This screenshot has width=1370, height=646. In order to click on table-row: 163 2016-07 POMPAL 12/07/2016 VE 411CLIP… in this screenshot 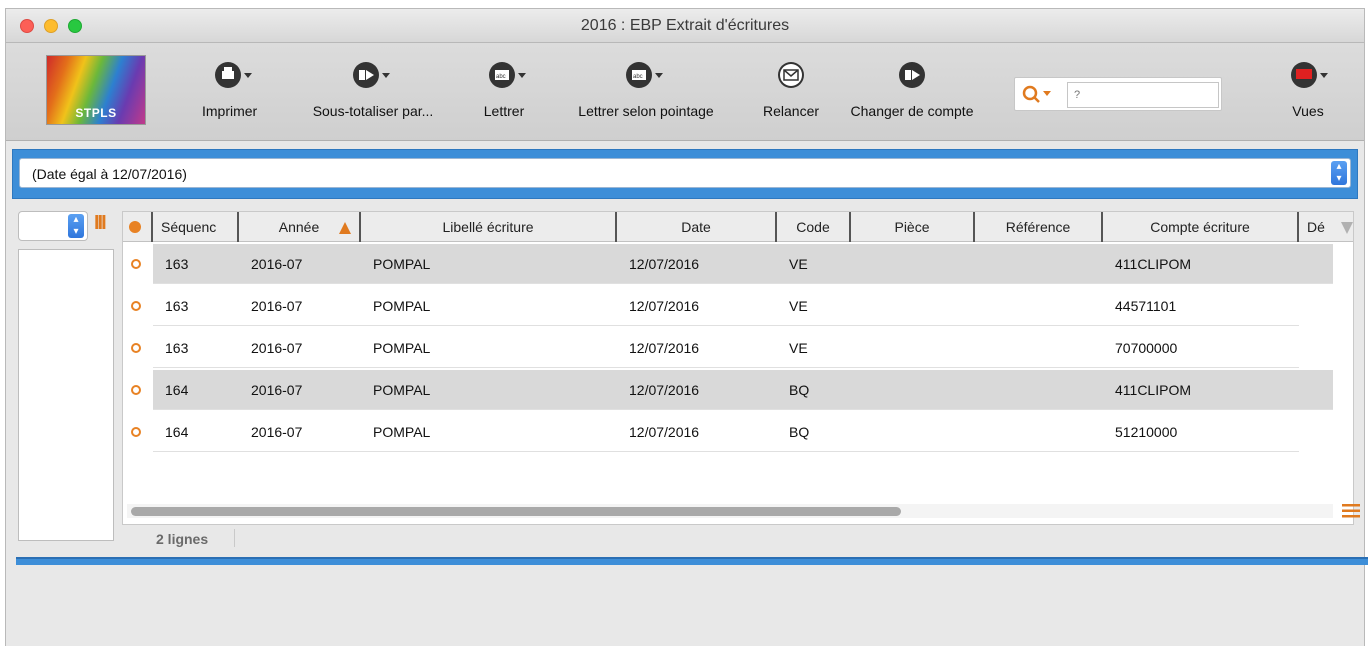, I will do `click(728, 265)`.